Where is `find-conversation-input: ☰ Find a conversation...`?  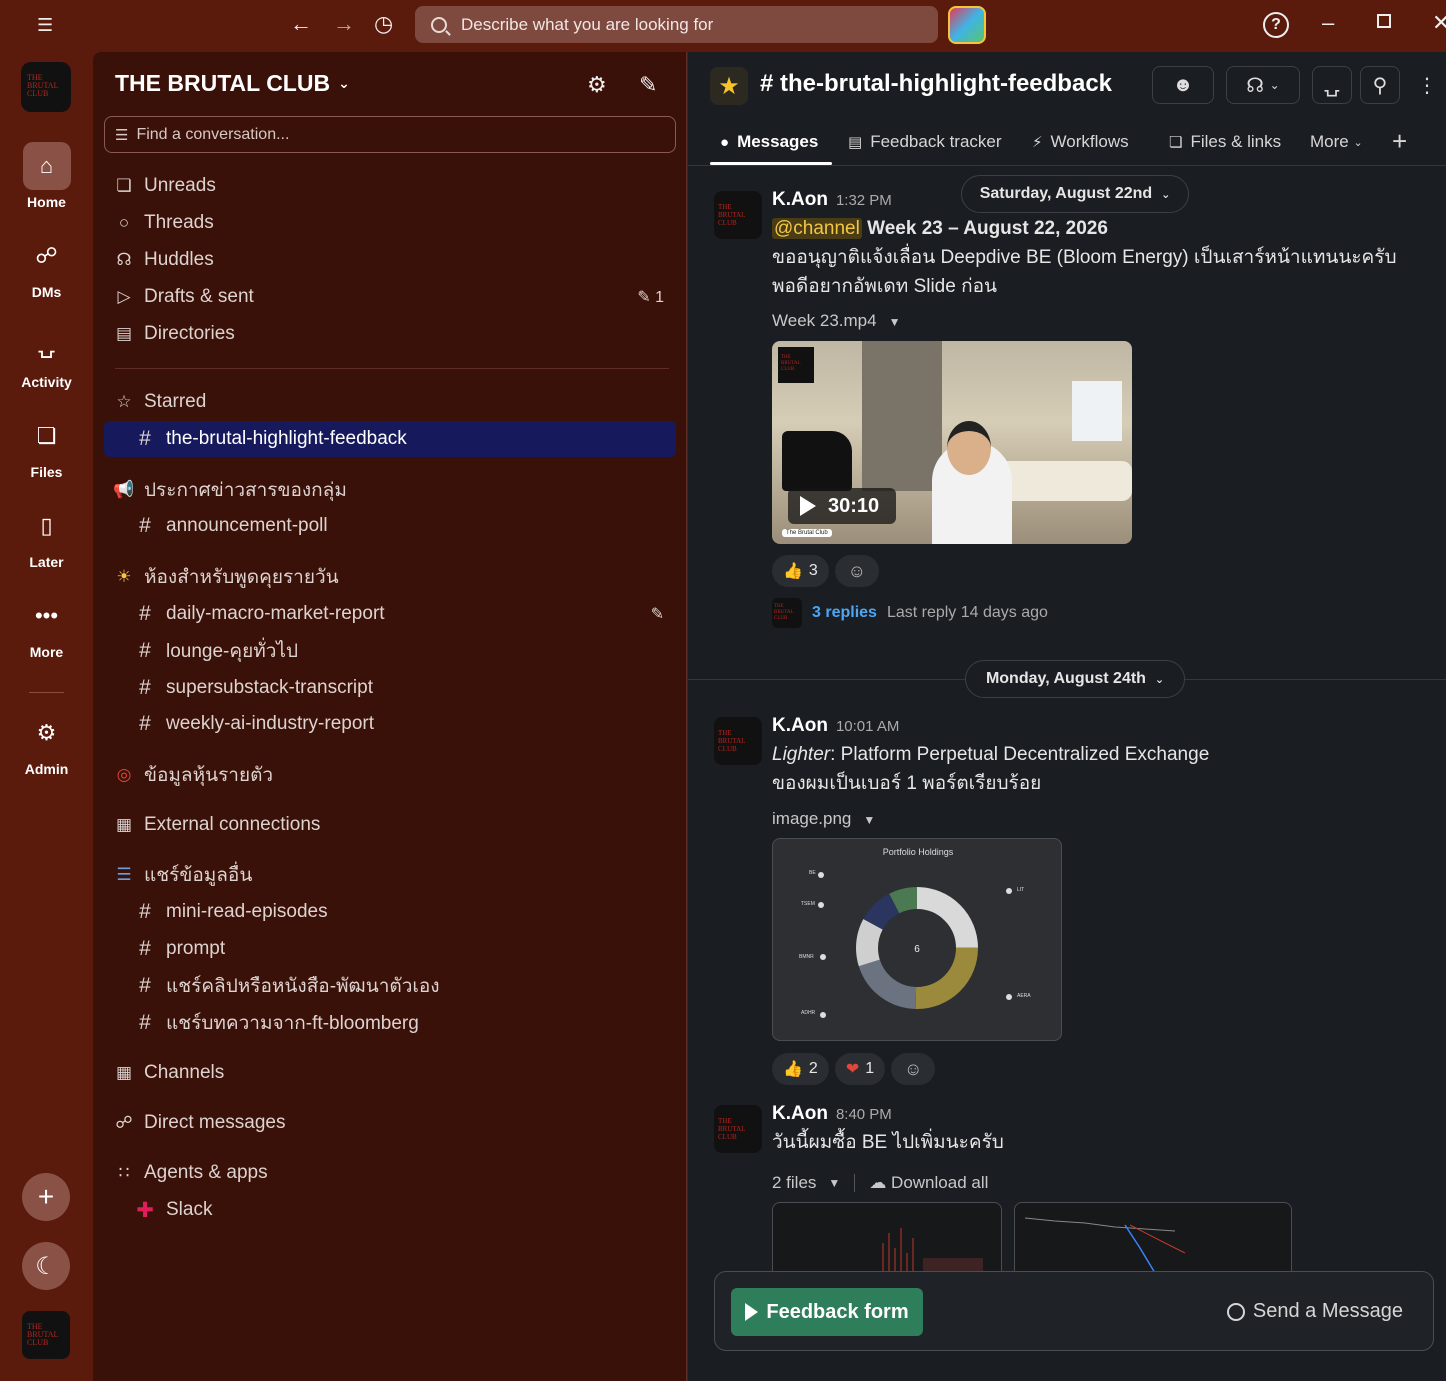
find-conversation-input: ☰ Find a conversation... is located at coordinates (390, 134).